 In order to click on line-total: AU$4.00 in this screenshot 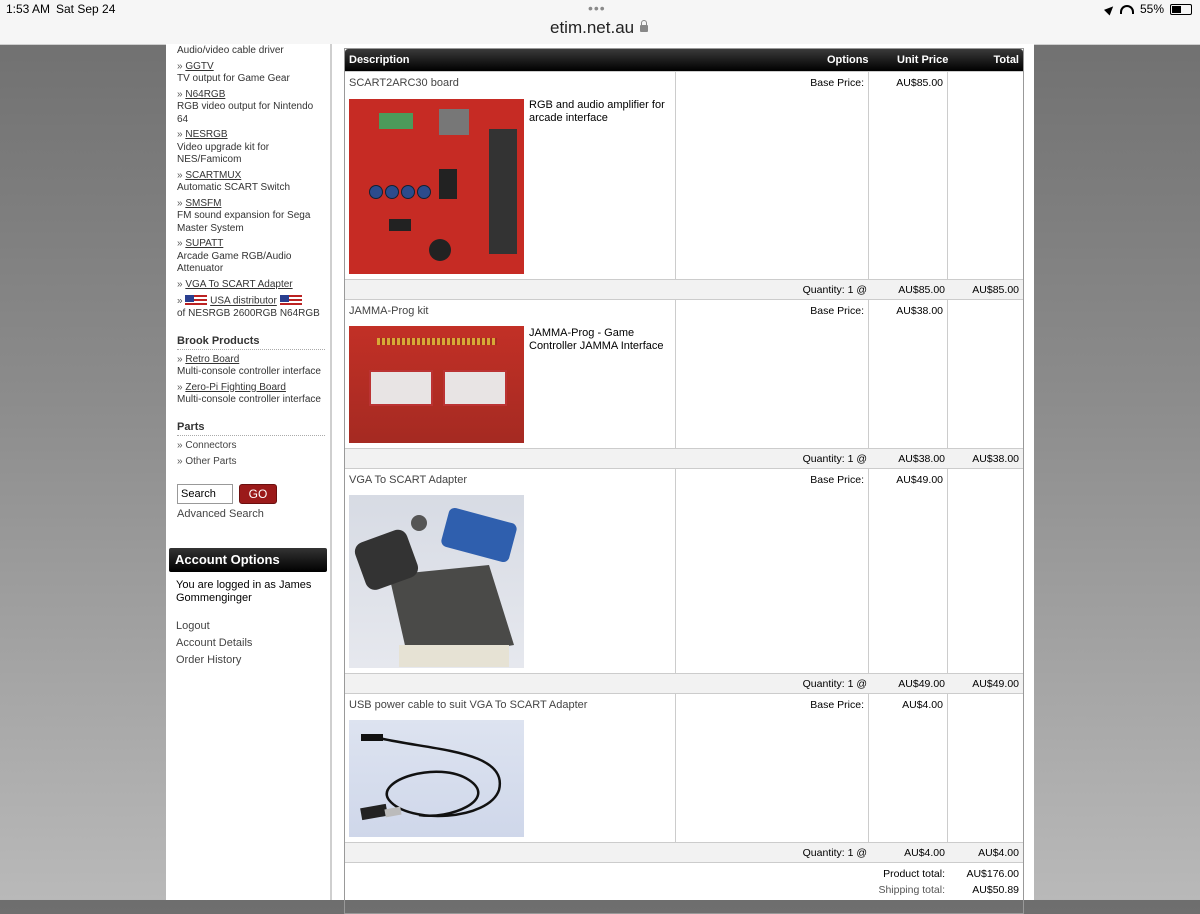, I will do `click(998, 853)`.